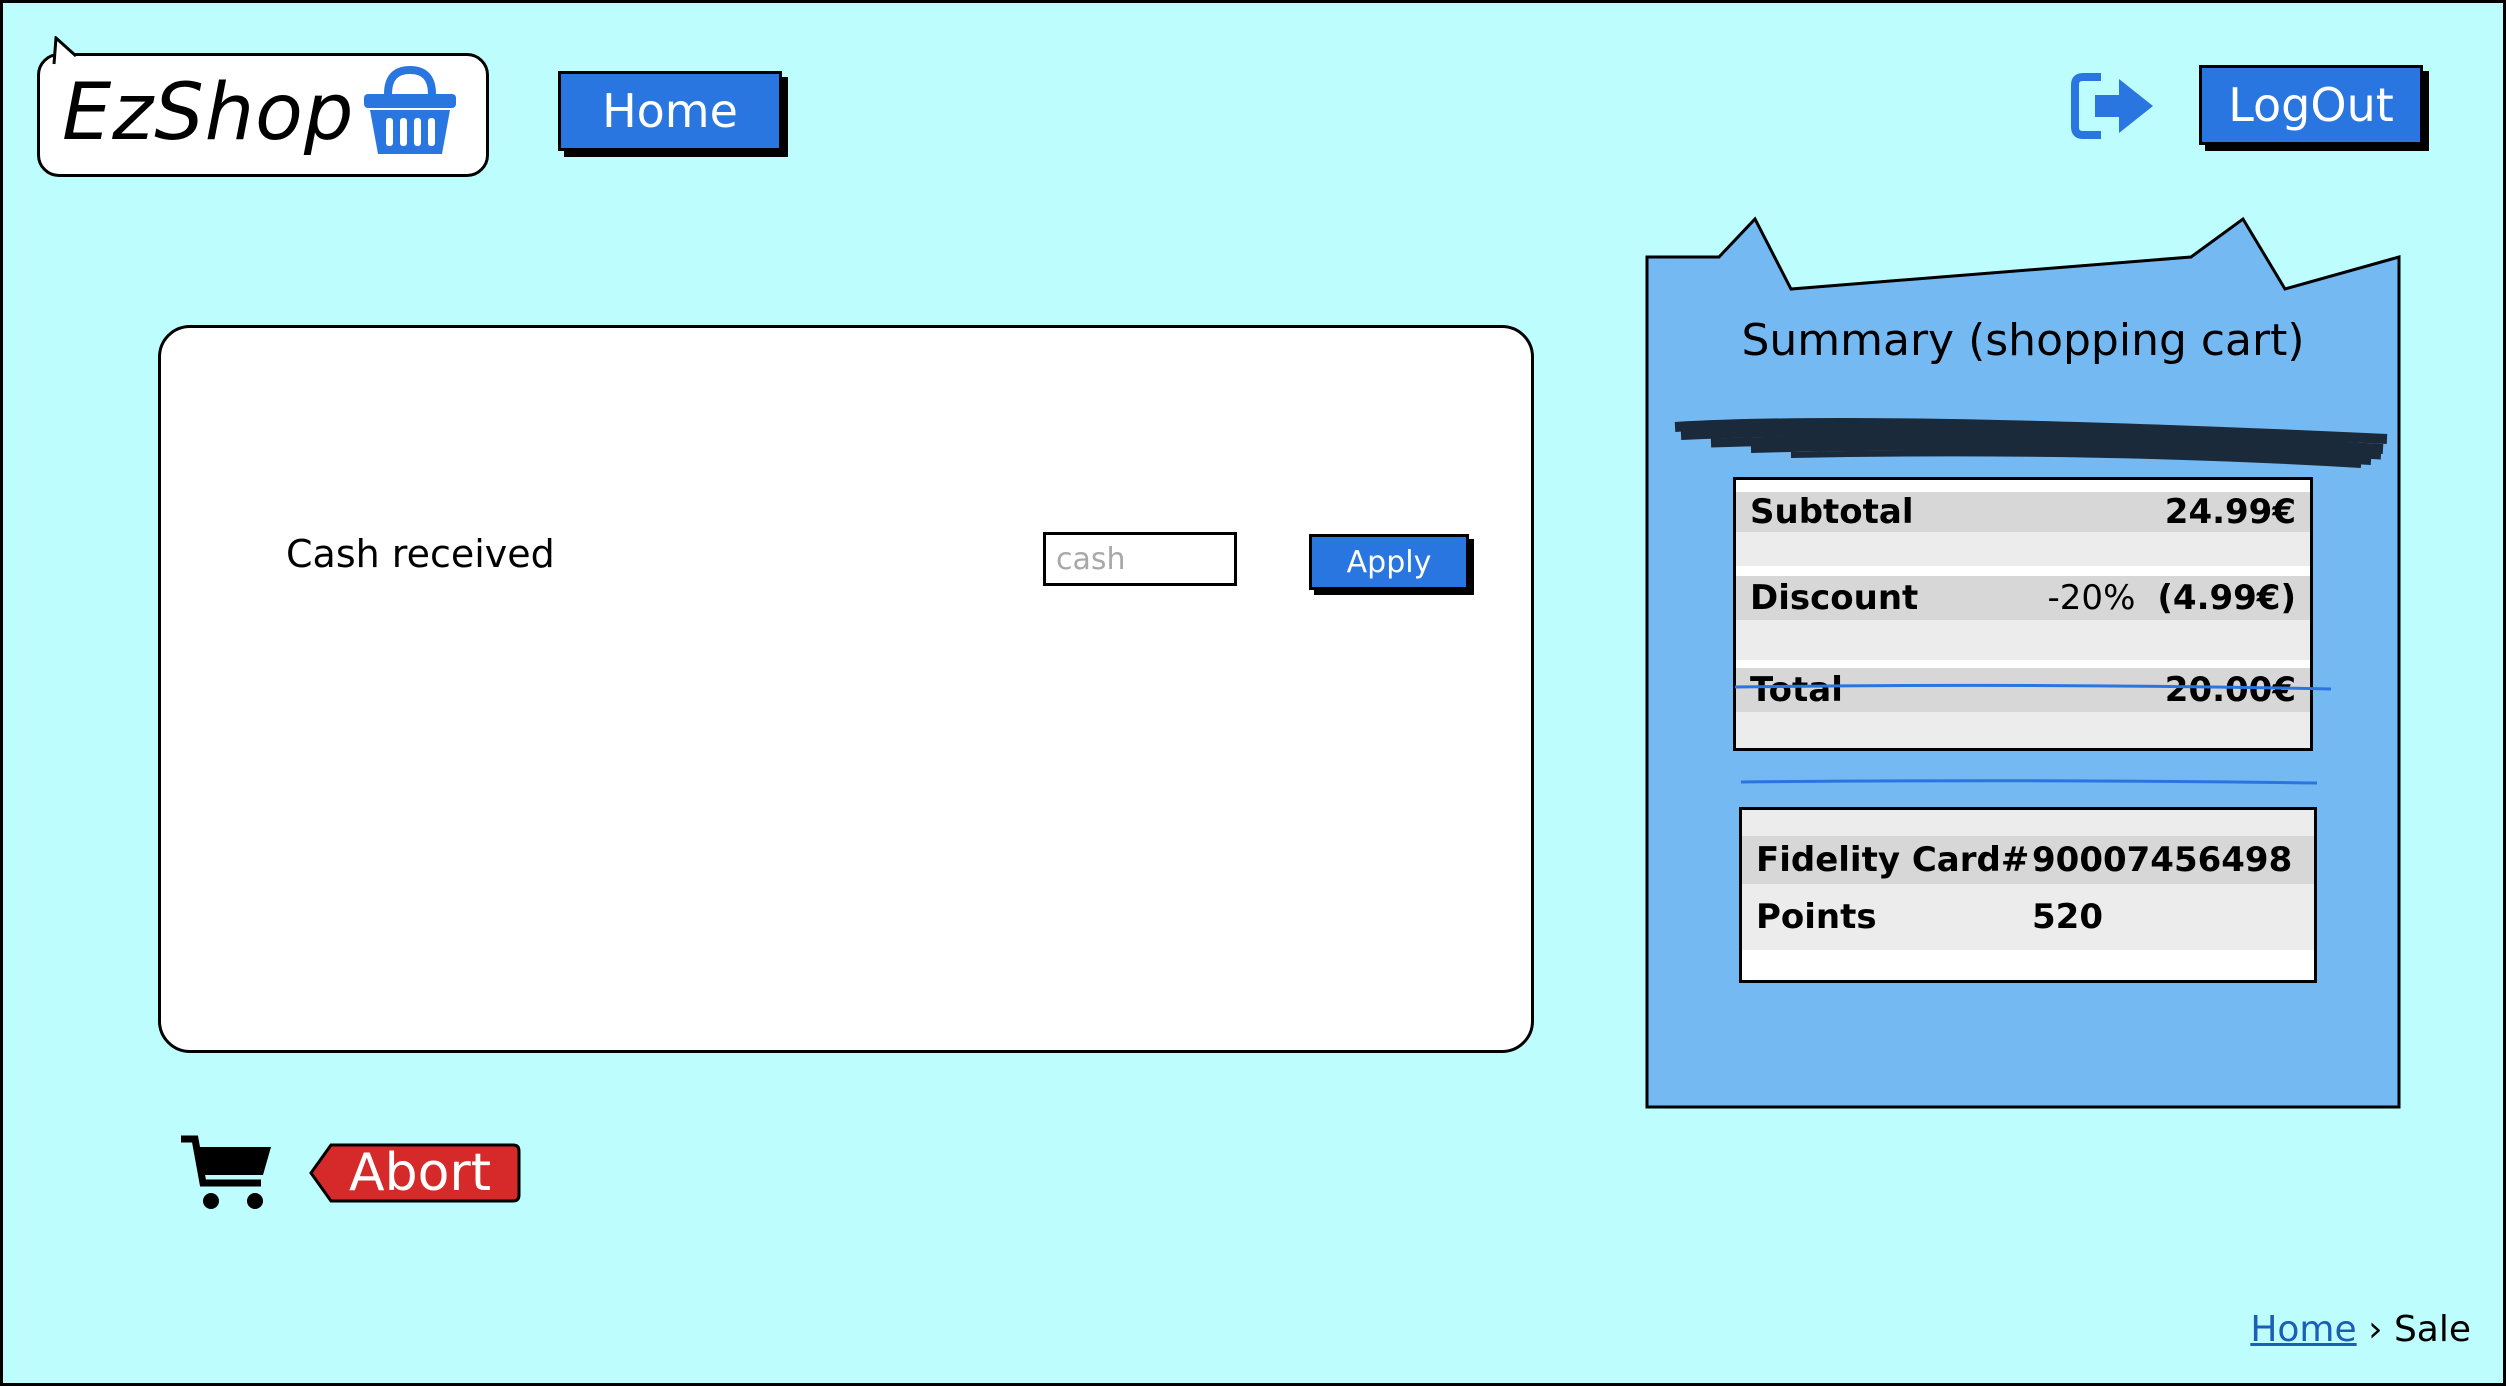 The image size is (2506, 1386). I want to click on discount-row: Discount -20% (4.99€), so click(2023, 598).